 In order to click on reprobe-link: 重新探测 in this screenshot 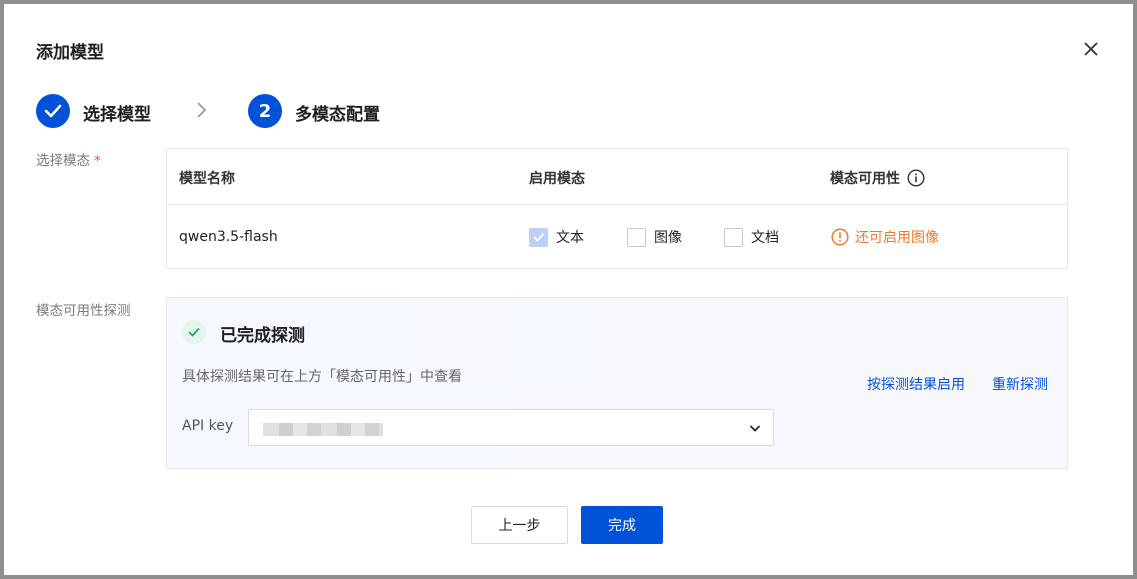, I will do `click(1020, 384)`.